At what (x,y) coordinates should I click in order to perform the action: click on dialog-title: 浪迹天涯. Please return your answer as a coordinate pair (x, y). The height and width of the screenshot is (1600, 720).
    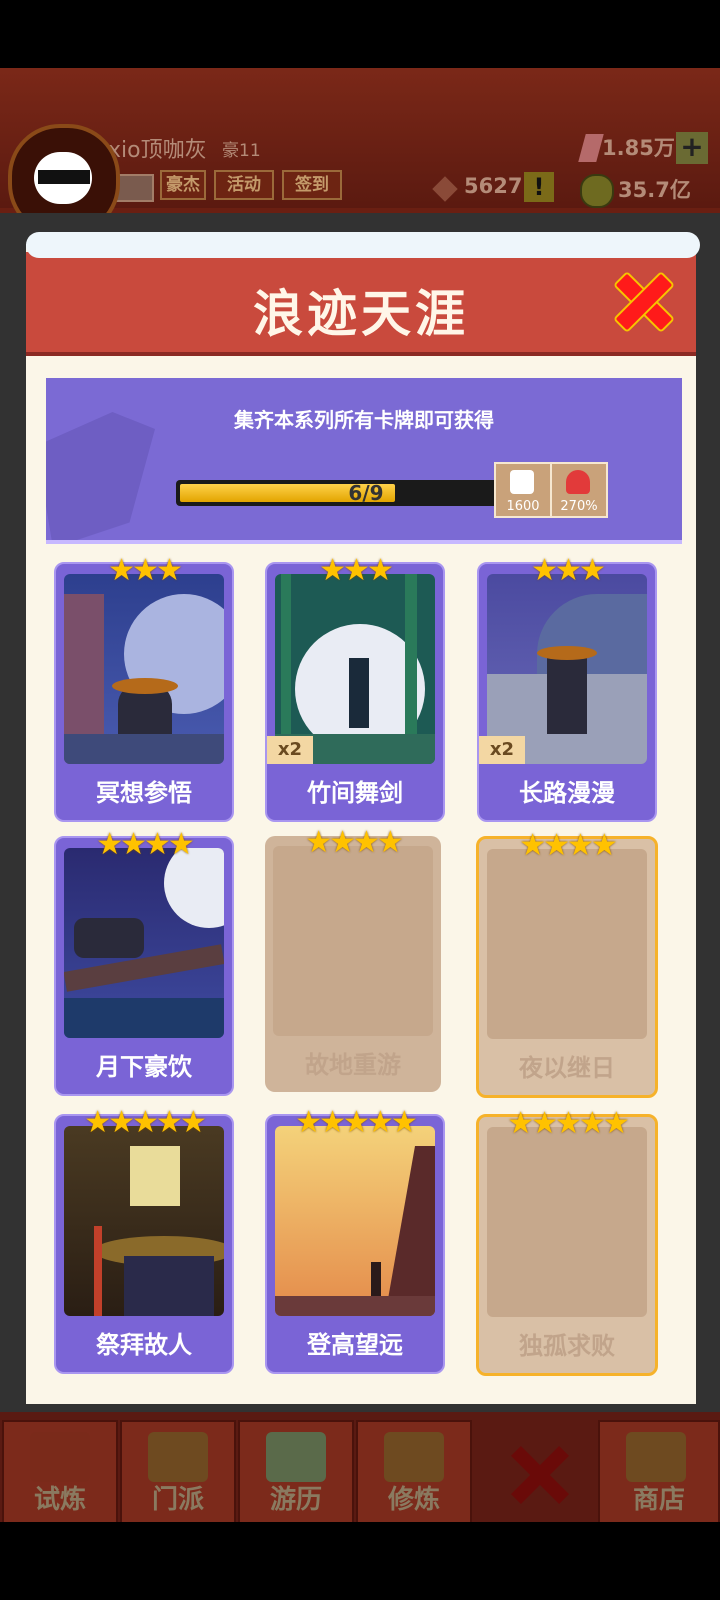
    Looking at the image, I should click on (361, 314).